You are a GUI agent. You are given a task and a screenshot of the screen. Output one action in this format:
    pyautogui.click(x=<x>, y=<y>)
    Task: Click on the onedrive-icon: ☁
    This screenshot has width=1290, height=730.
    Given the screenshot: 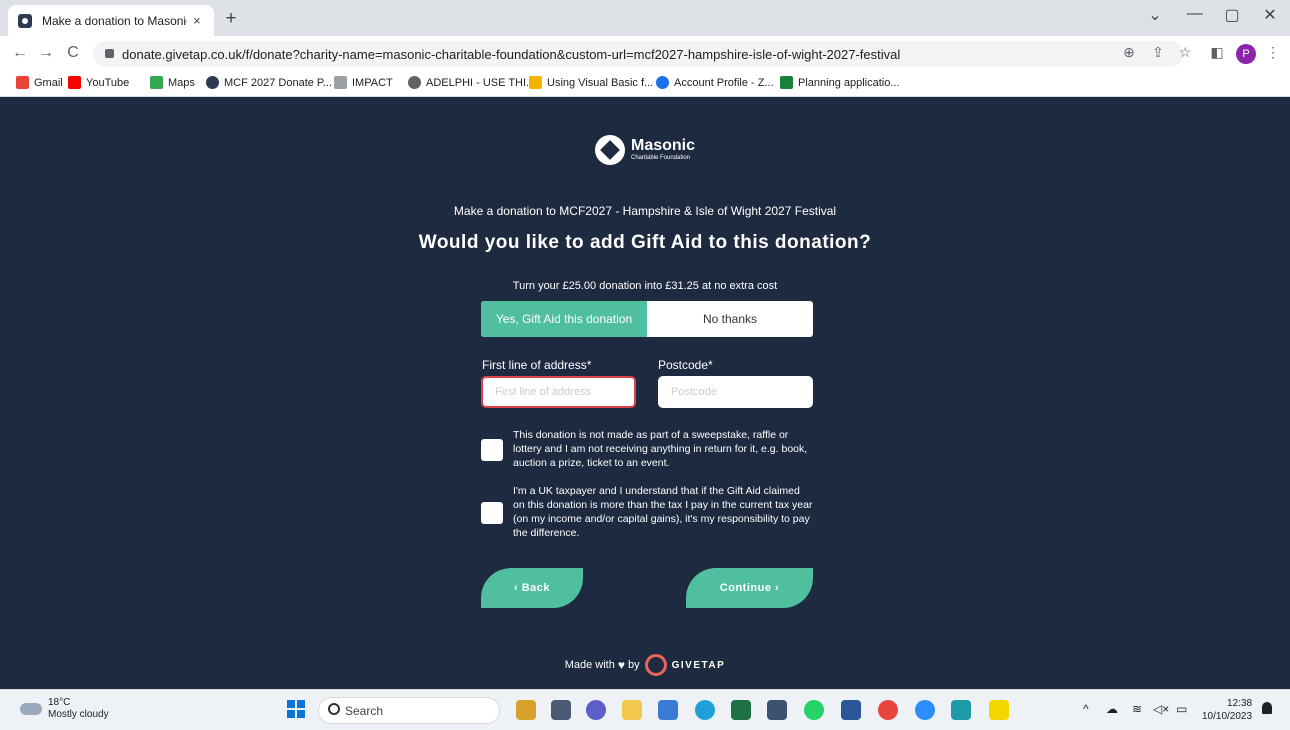 What is the action you would take?
    pyautogui.click(x=1112, y=709)
    